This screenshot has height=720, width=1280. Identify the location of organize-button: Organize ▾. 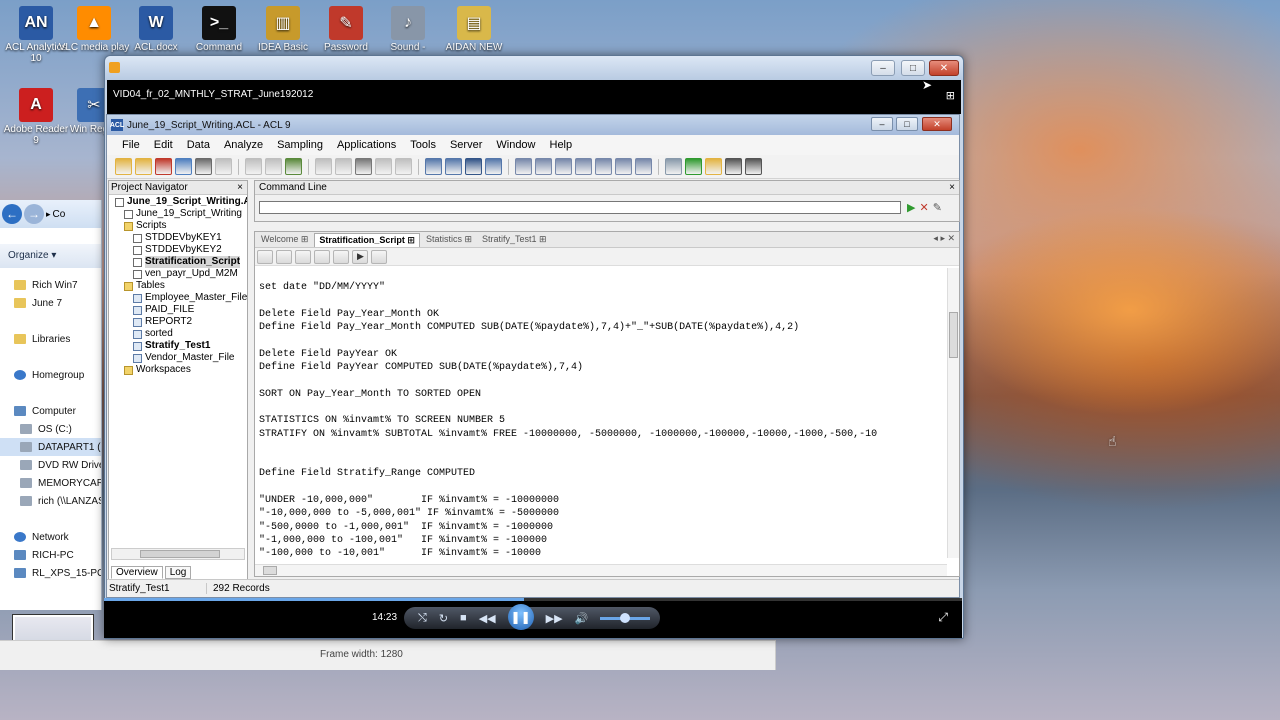
(50, 256).